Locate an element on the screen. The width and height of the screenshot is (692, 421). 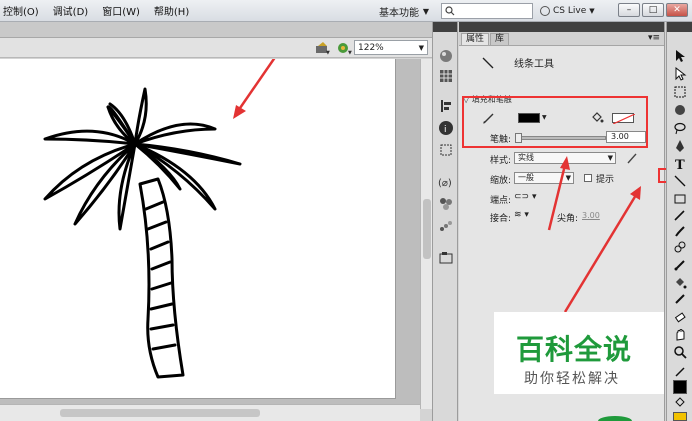
tools-collapse-bar is located at coordinates (679, 27).